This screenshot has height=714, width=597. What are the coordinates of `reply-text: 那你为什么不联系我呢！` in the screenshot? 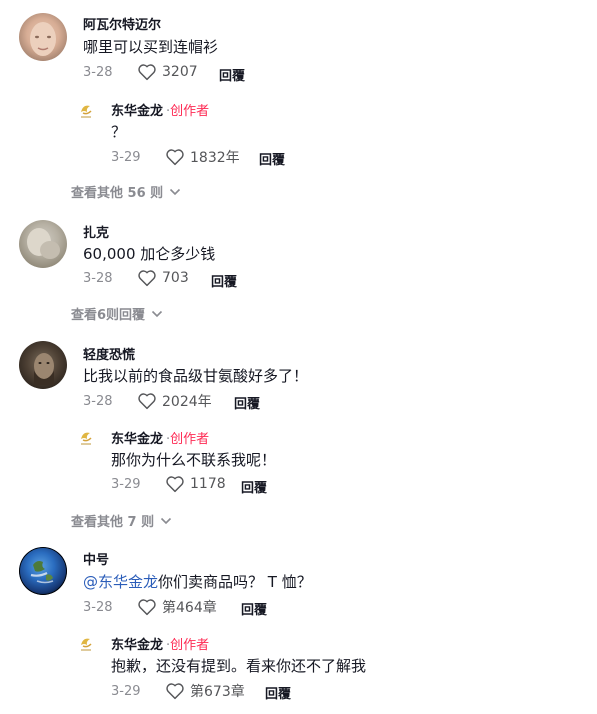 It's located at (194, 460).